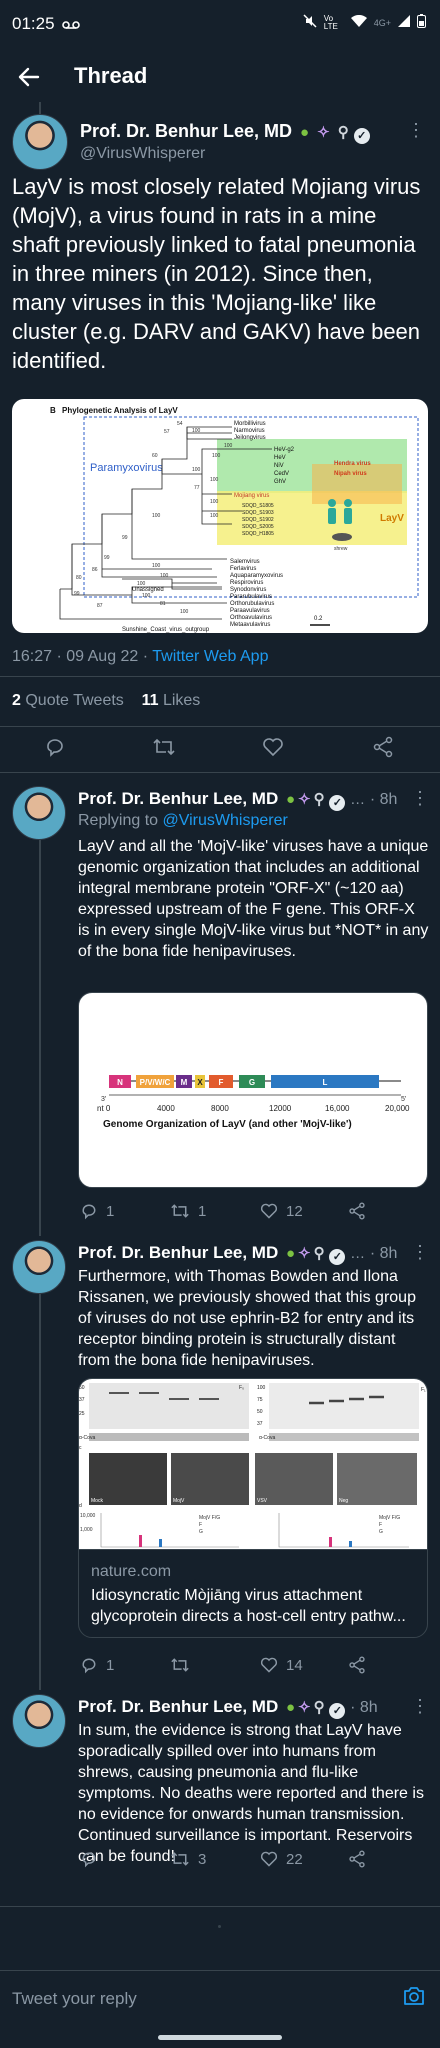 The height and width of the screenshot is (2048, 440). What do you see at coordinates (341, 549) in the screenshot?
I see `shrew-label: shrew` at bounding box center [341, 549].